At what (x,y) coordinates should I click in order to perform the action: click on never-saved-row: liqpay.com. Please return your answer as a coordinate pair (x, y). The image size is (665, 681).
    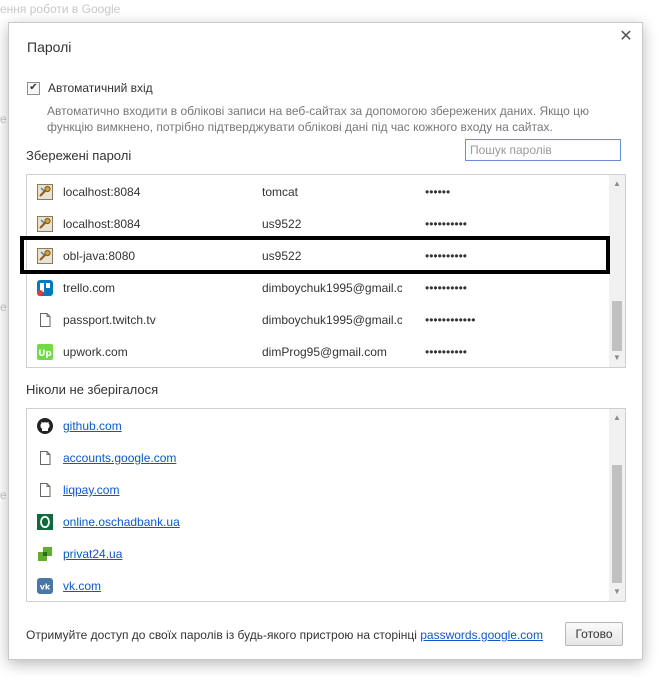
    Looking at the image, I should click on (316, 490).